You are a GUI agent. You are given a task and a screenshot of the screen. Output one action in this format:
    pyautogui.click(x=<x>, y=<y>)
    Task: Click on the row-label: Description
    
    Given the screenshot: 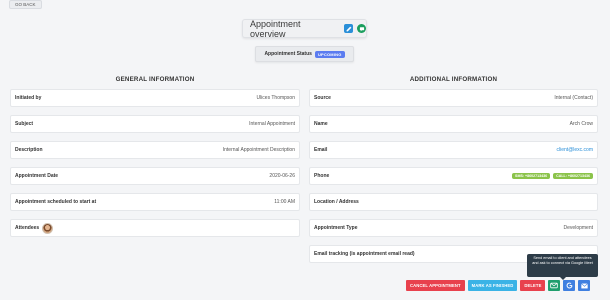 What is the action you would take?
    pyautogui.click(x=29, y=150)
    